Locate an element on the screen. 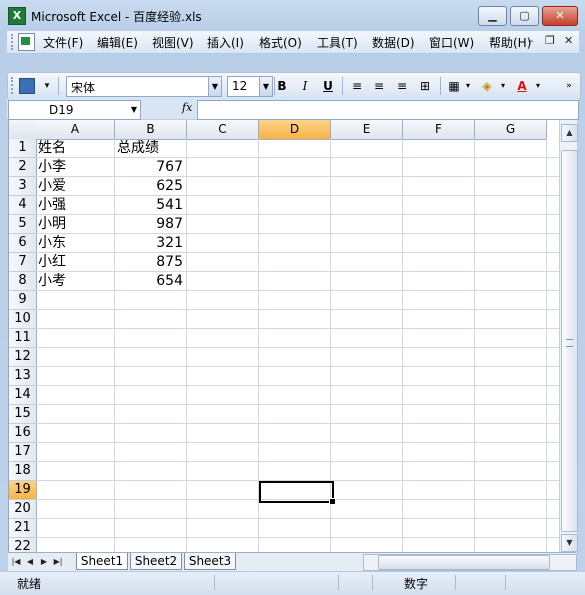 This screenshot has width=585, height=595. row-header-11: 11 is located at coordinates (23, 338).